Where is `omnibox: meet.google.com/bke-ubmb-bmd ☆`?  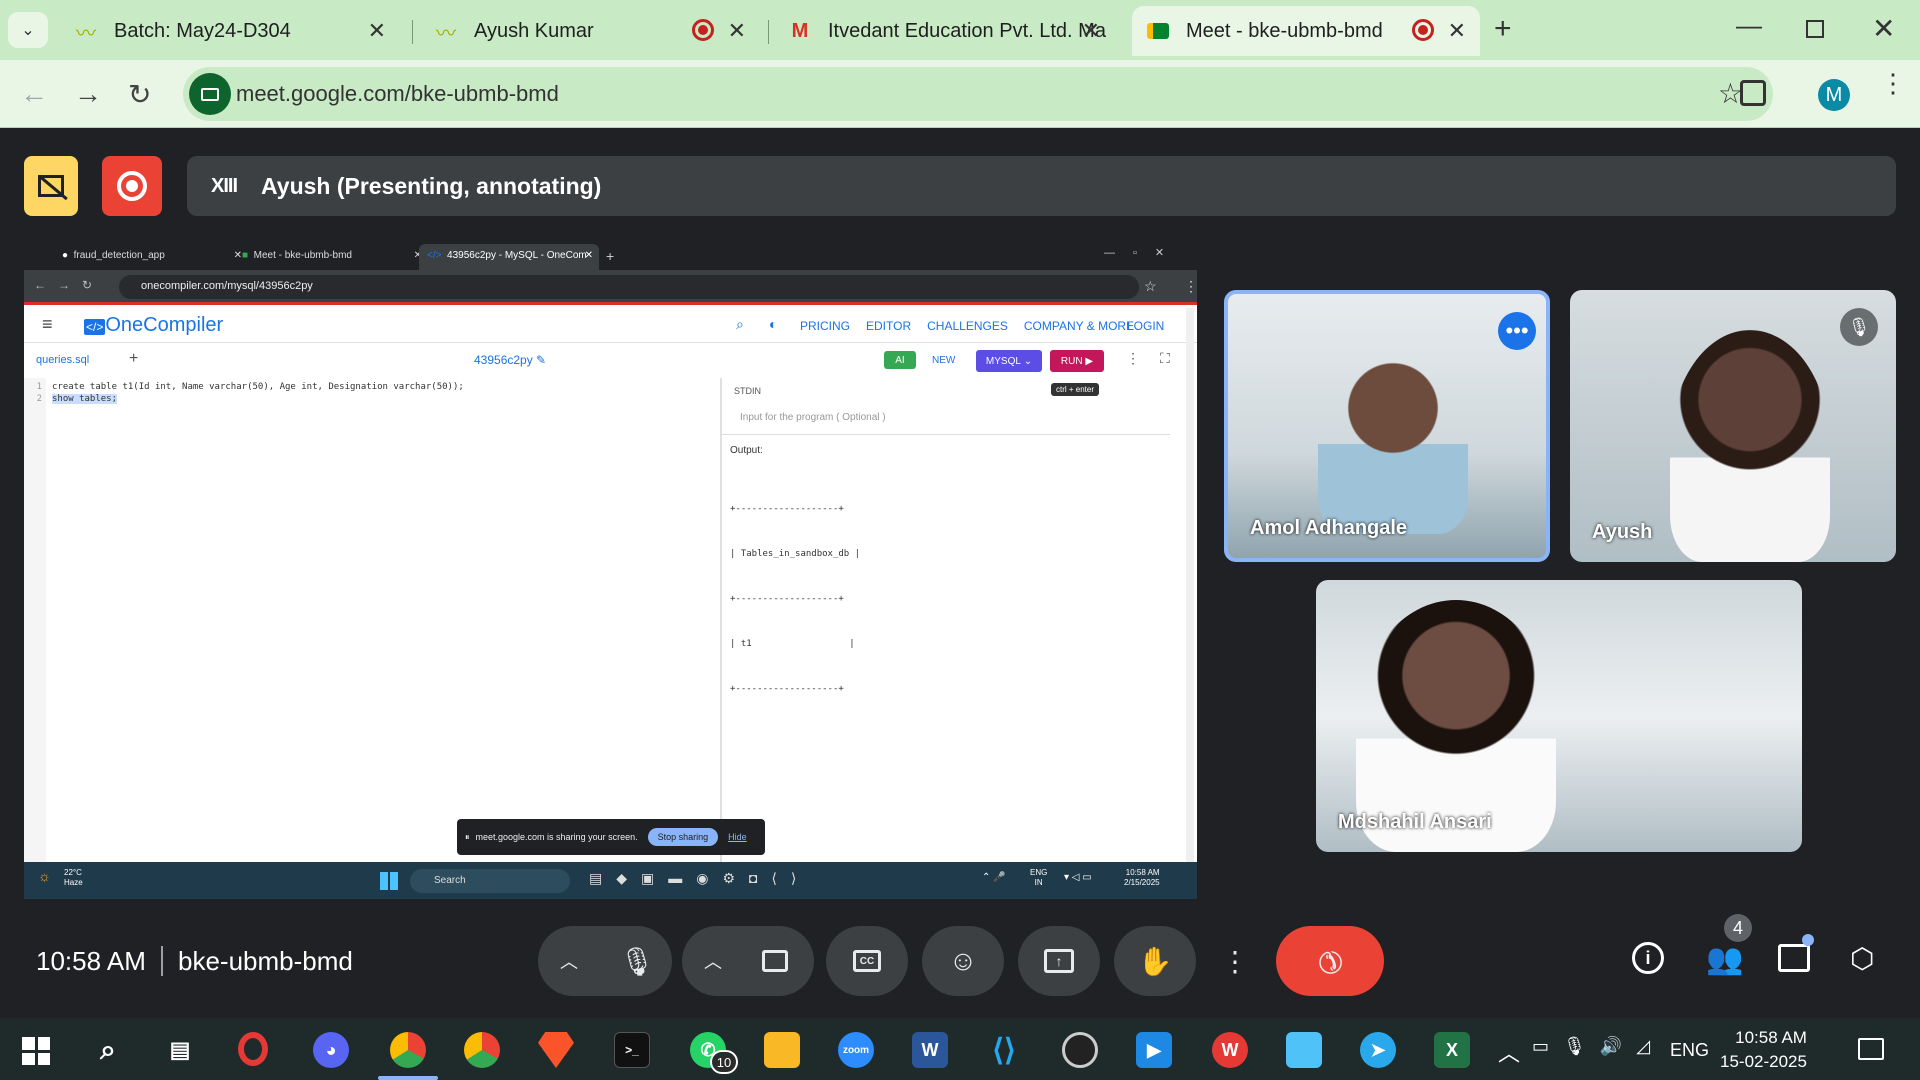 omnibox: meet.google.com/bke-ubmb-bmd ☆ is located at coordinates (978, 94).